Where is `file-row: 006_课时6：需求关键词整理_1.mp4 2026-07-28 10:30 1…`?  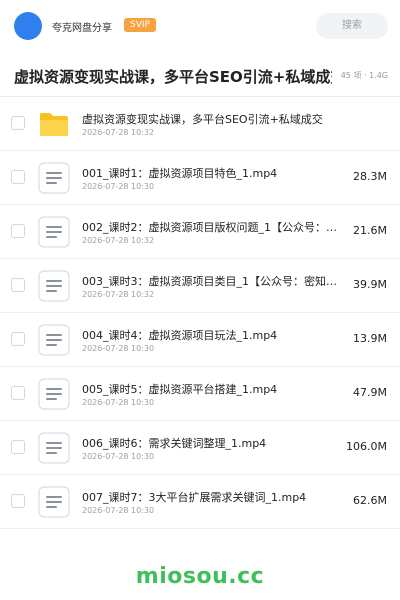 file-row: 006_课时6：需求关键词整理_1.mp4 2026-07-28 10:30 1… is located at coordinates (200, 448).